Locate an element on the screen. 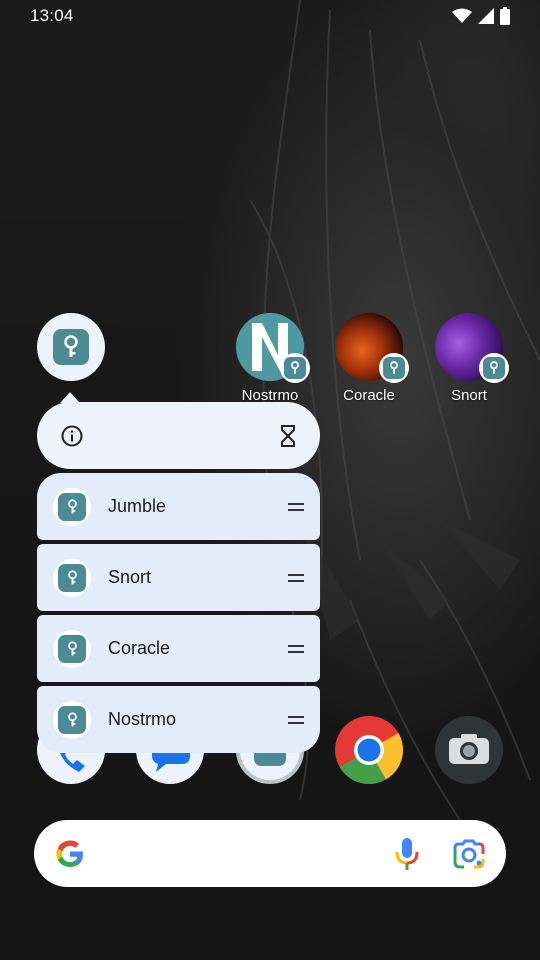  hourglass-icon is located at coordinates (288, 435).